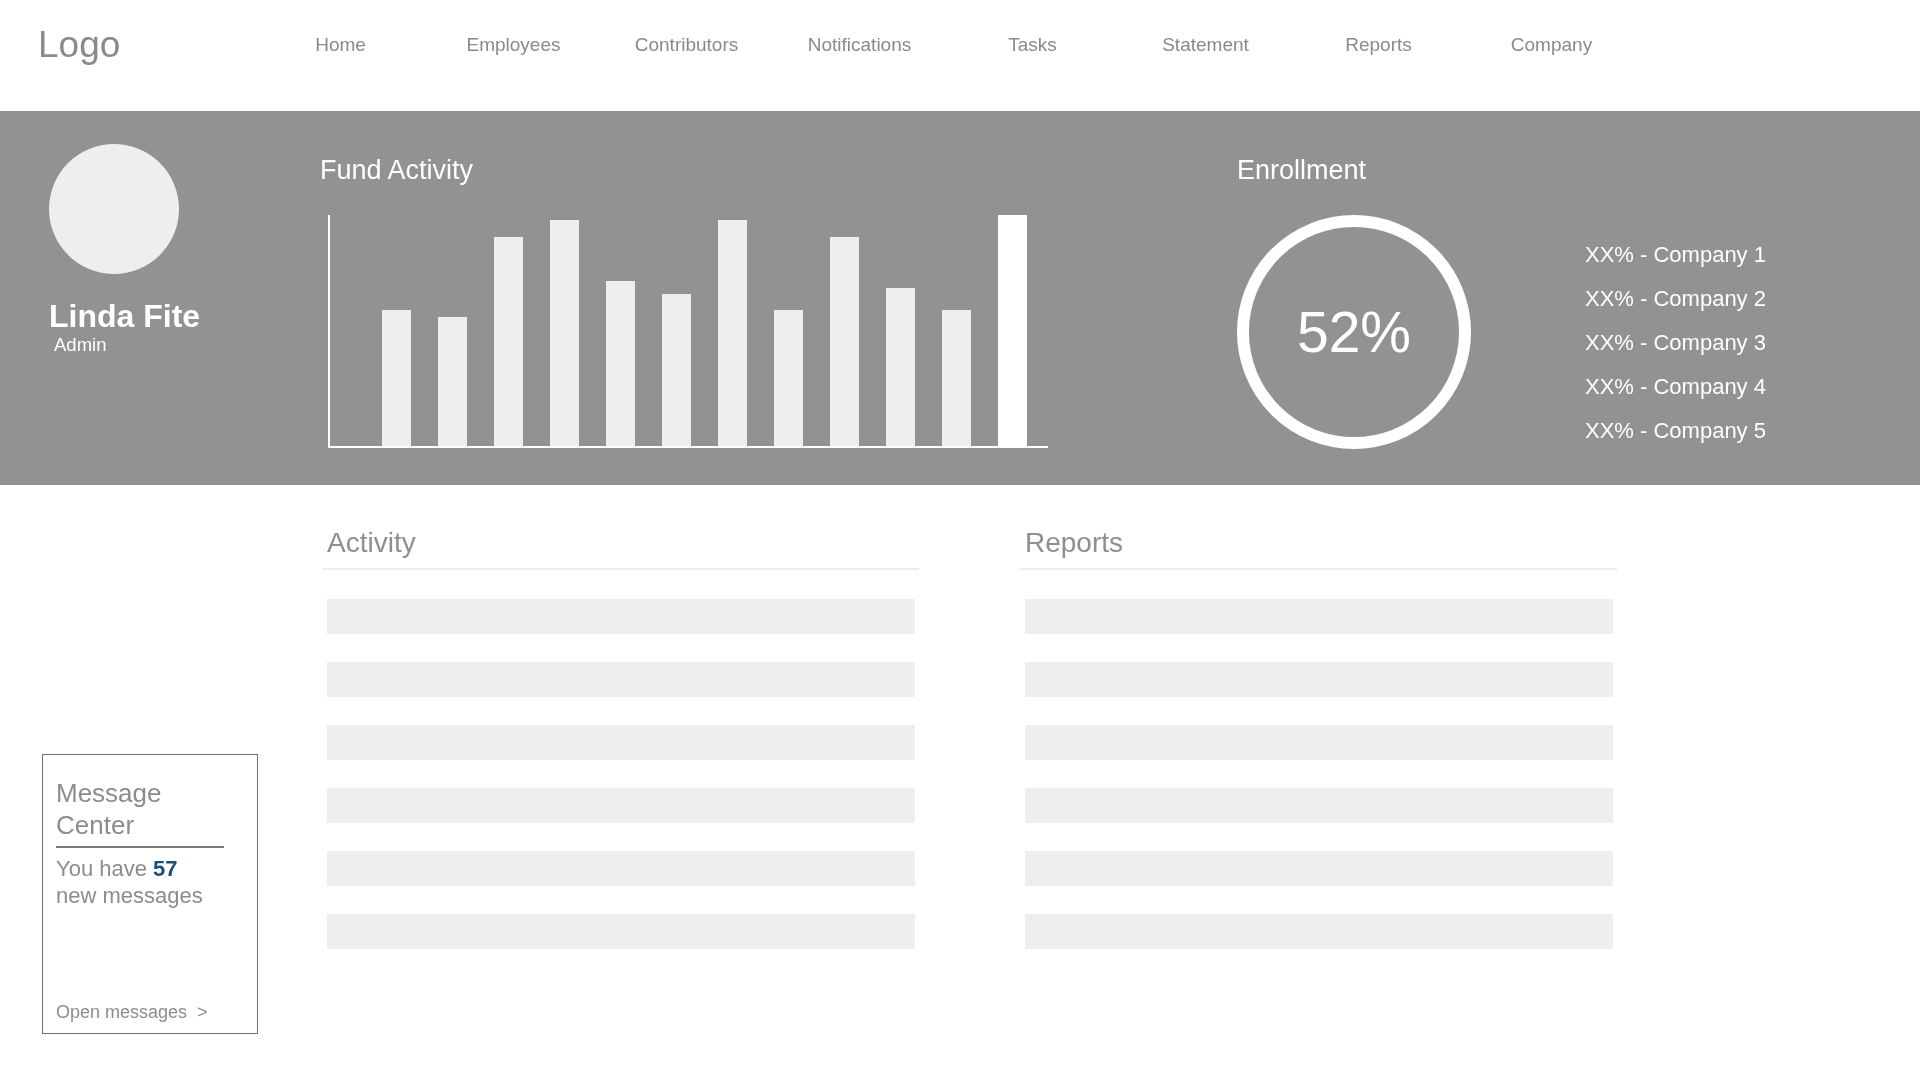  What do you see at coordinates (1302, 170) in the screenshot?
I see `section-title: Enrollment` at bounding box center [1302, 170].